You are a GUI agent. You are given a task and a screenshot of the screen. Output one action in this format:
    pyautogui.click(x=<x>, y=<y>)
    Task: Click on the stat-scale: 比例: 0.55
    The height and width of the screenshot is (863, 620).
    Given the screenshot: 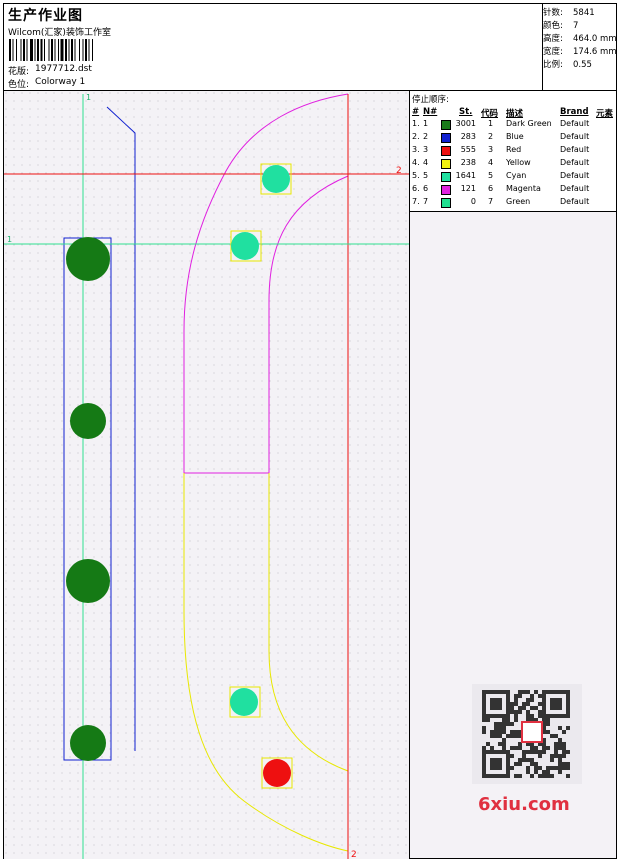 What is the action you would take?
    pyautogui.click(x=567, y=65)
    